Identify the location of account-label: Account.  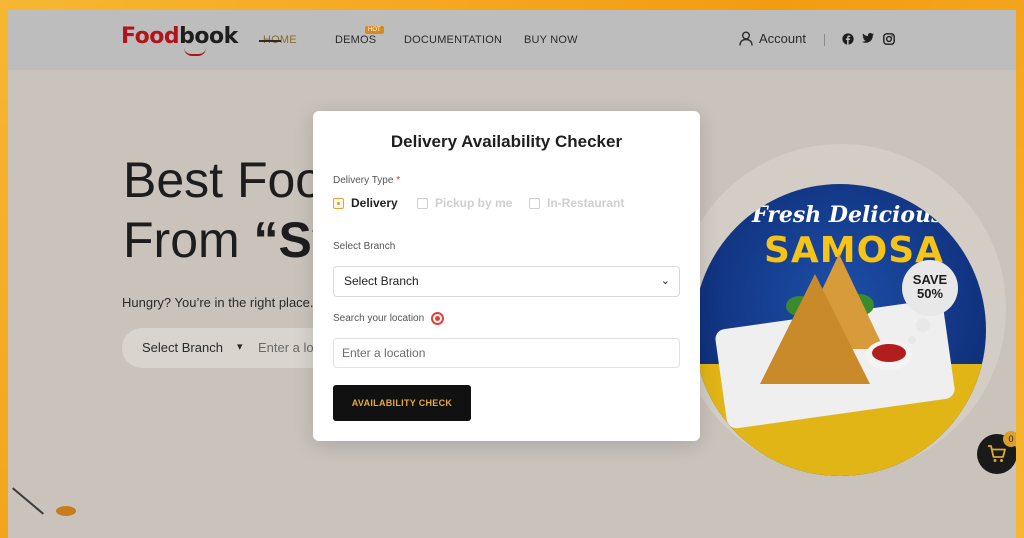
(782, 38).